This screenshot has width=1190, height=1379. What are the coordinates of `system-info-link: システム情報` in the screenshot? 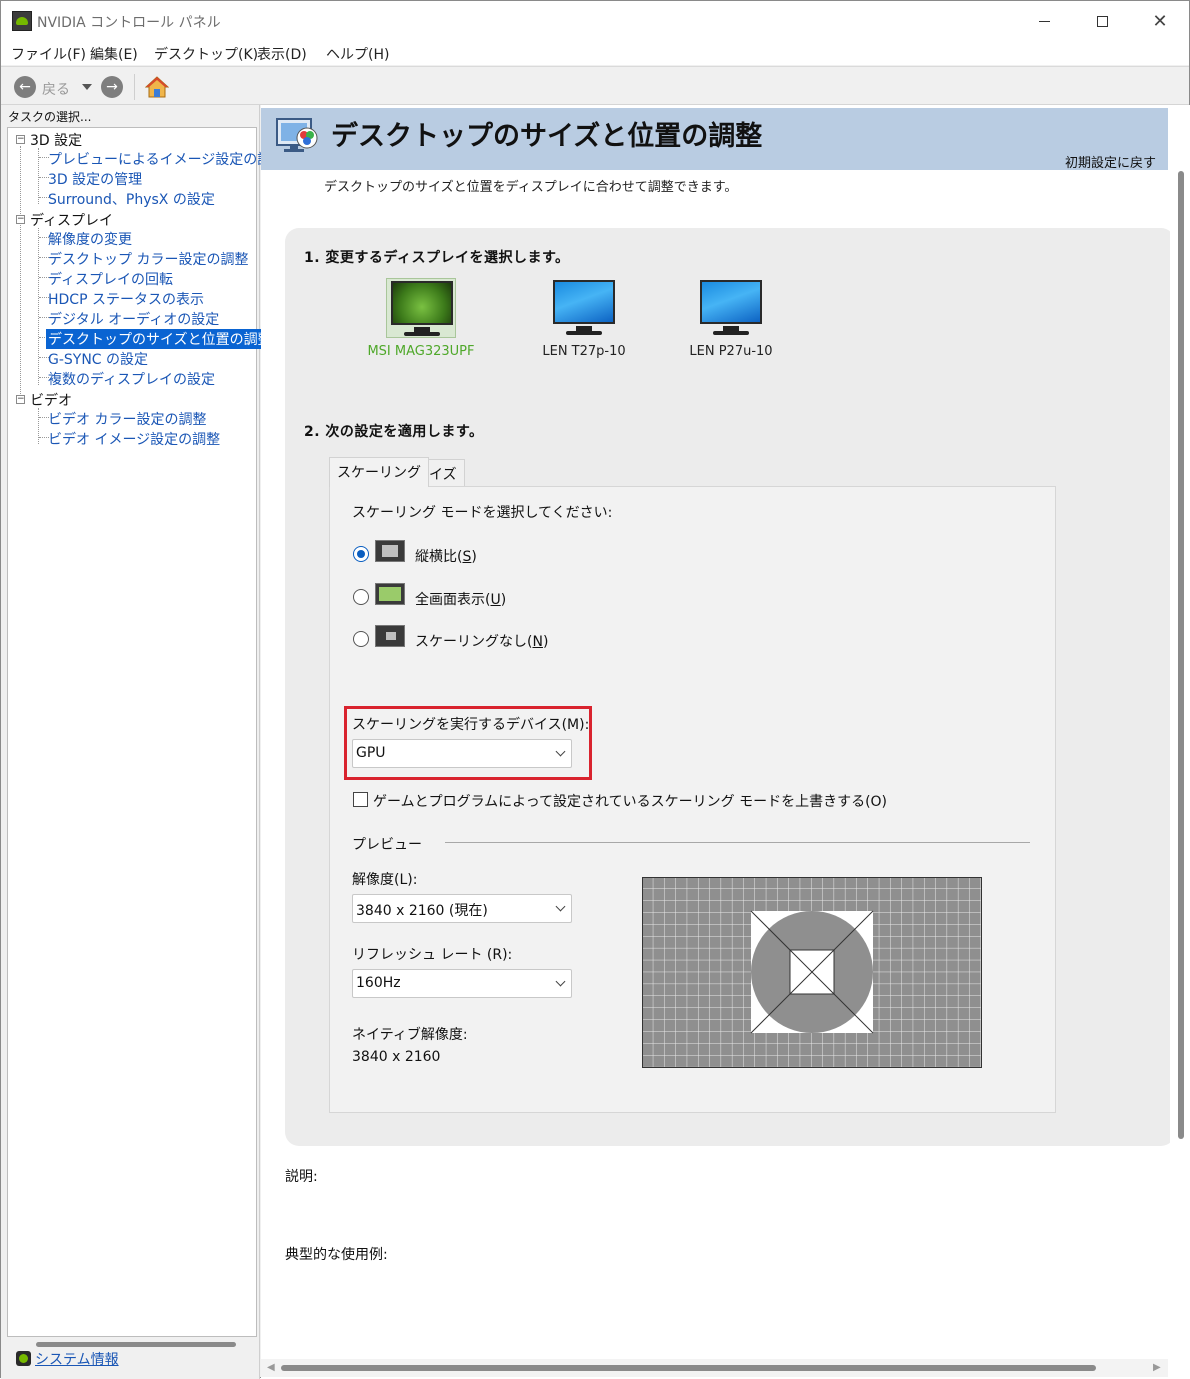 It's located at (77, 1359).